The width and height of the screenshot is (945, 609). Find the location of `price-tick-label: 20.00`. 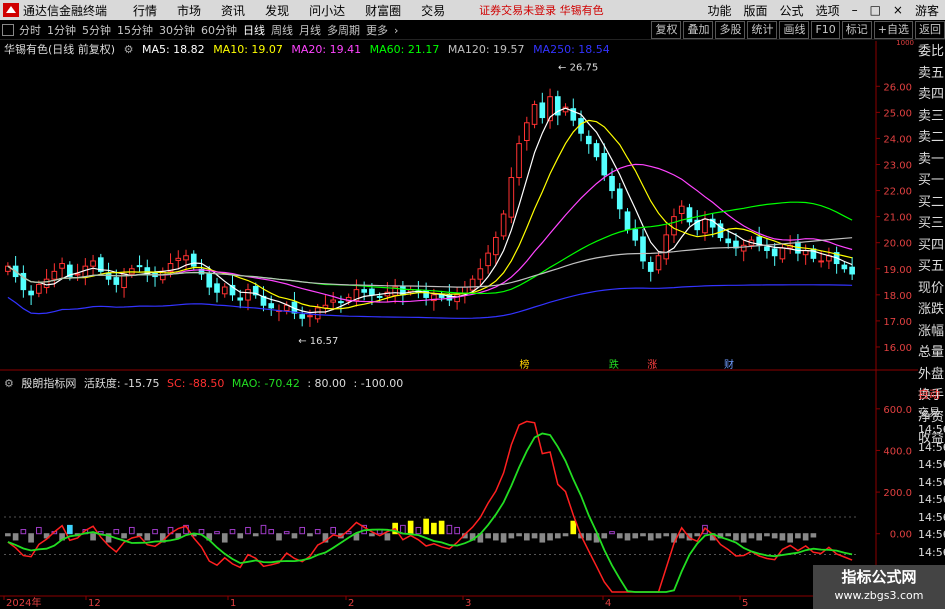

price-tick-label: 20.00 is located at coordinates (897, 244).